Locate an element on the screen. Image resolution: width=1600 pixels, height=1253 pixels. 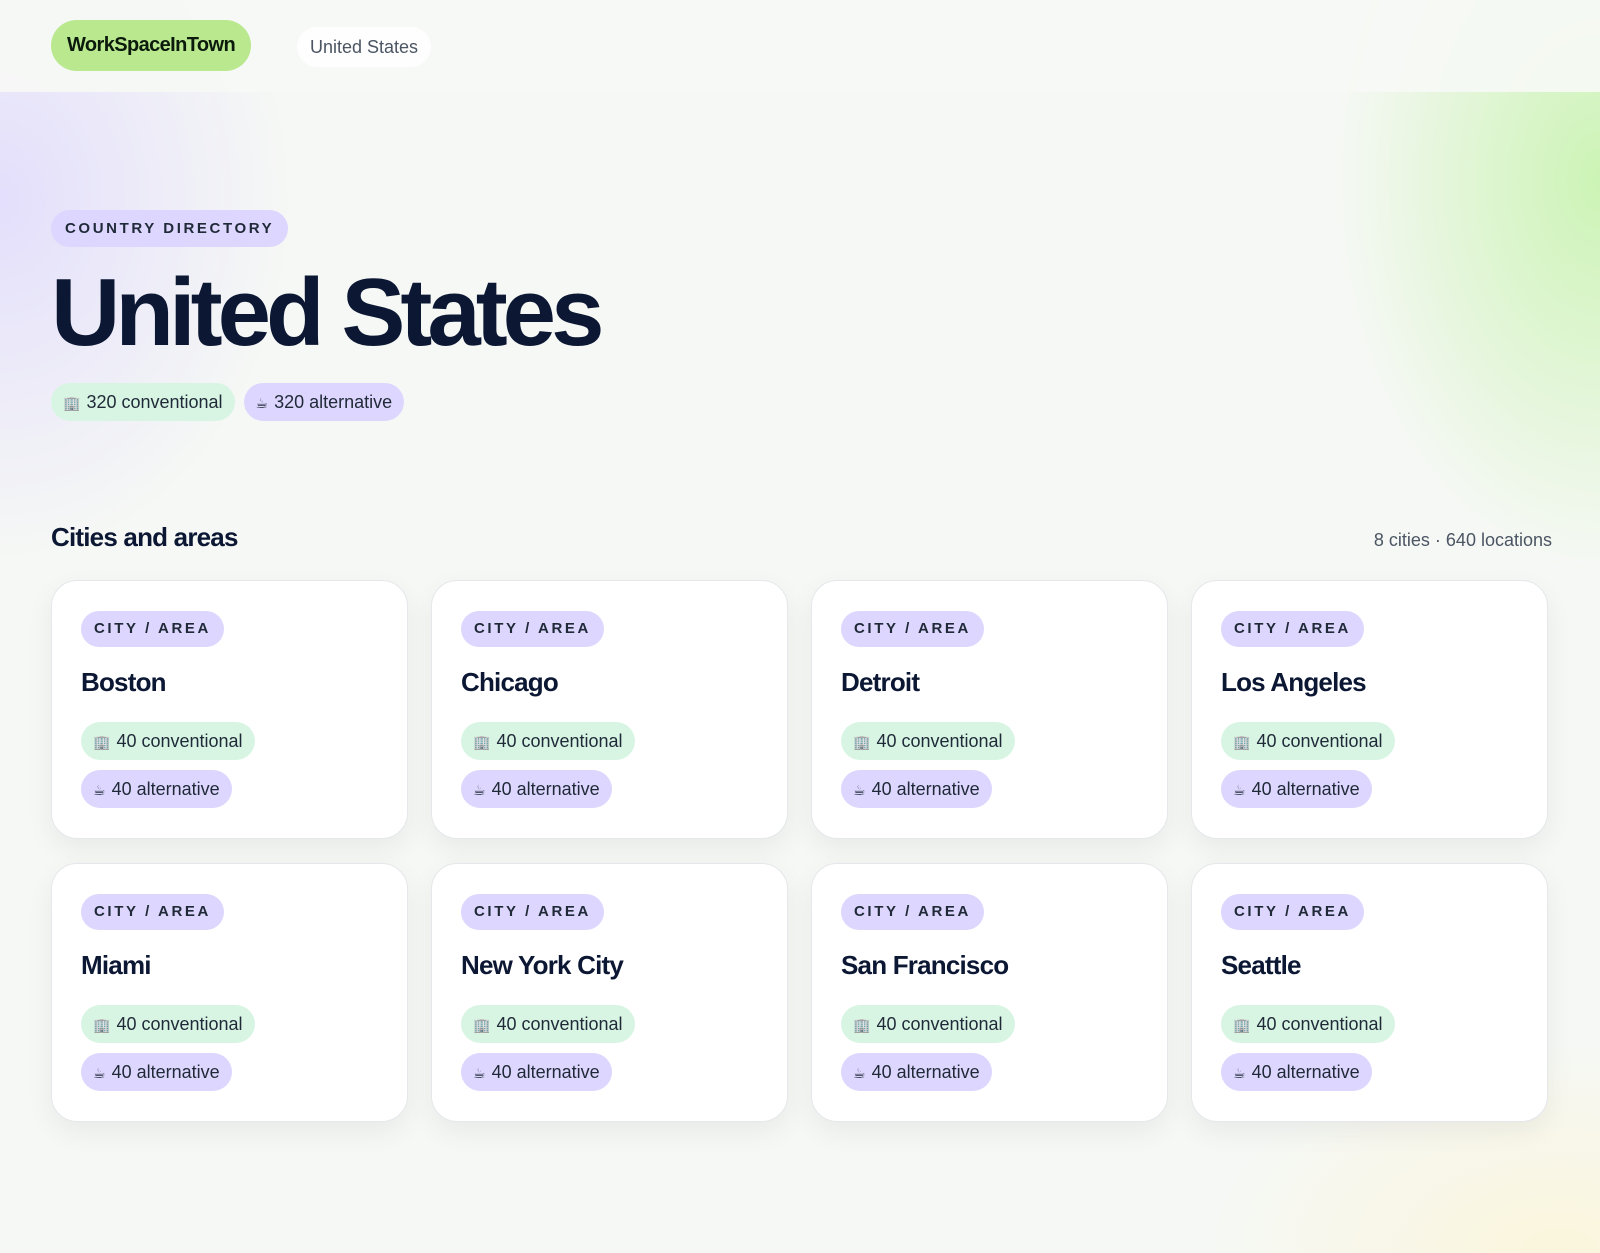
city-name: New York City is located at coordinates (542, 965).